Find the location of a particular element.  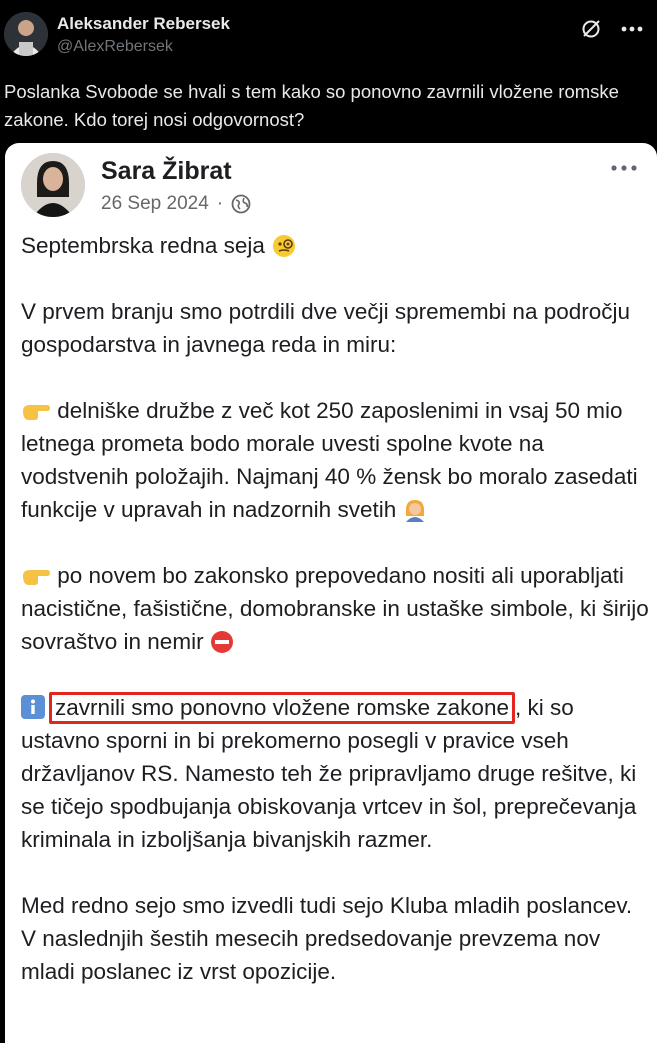

woman-office-worker-emoji is located at coordinates (415, 511).